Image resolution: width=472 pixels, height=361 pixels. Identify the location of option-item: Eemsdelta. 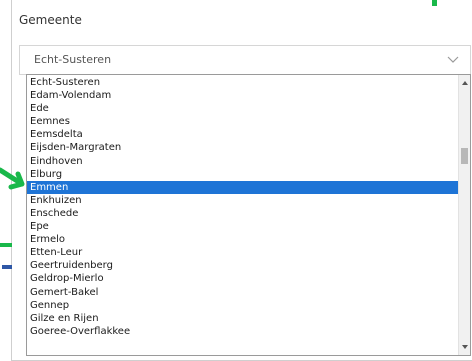
(243, 134).